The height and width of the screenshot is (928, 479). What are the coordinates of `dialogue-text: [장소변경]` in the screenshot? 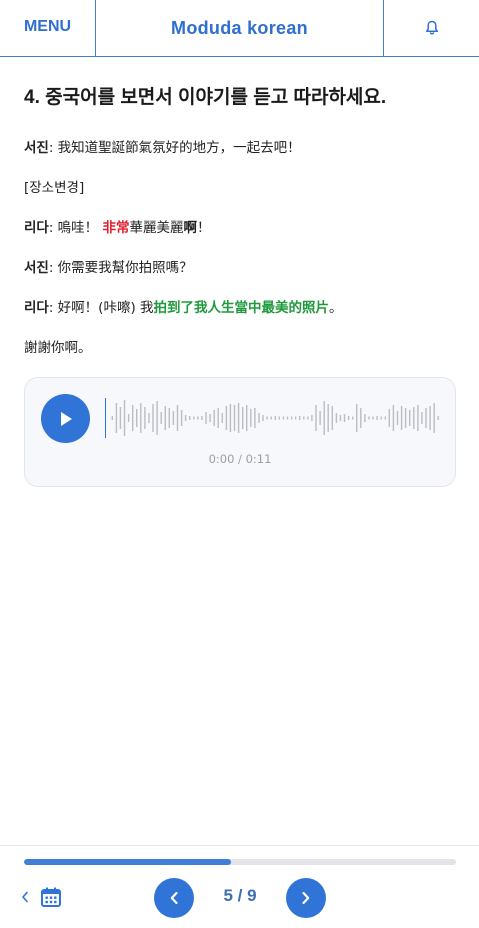 It's located at (54, 188).